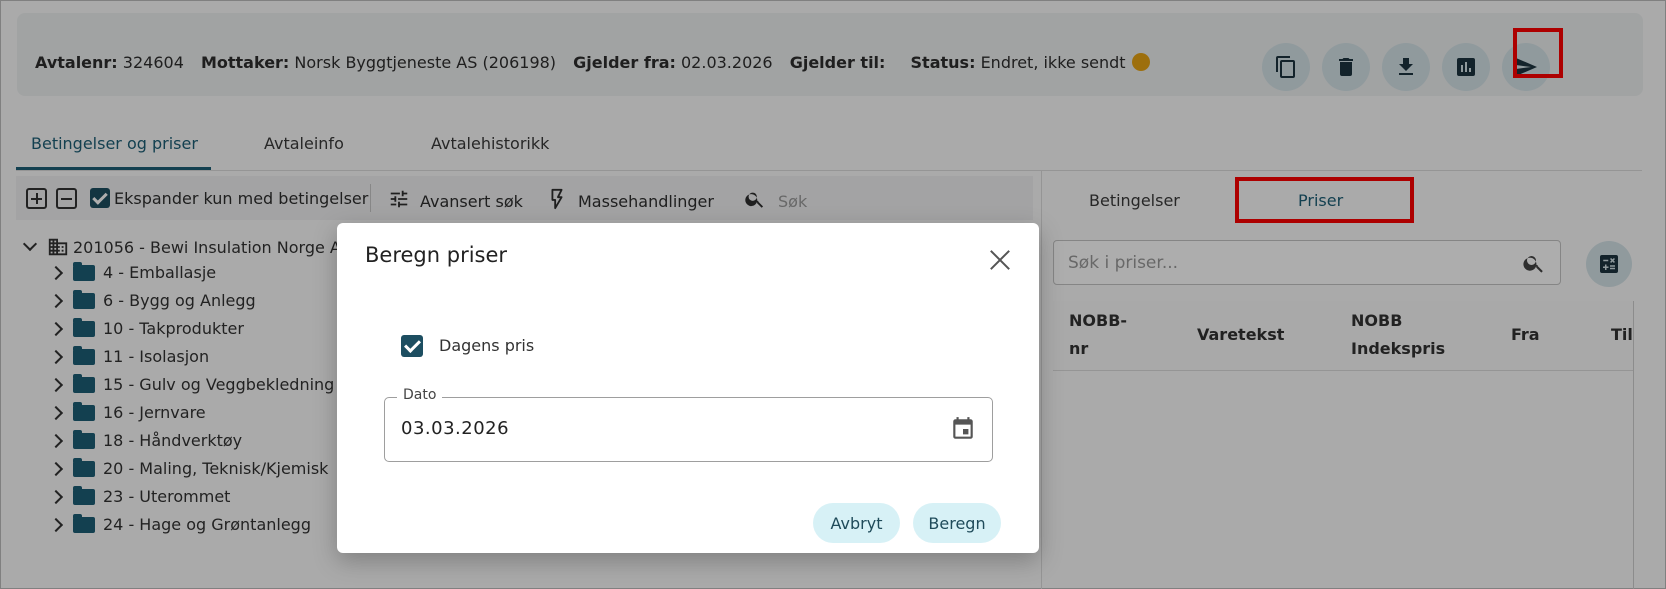 The height and width of the screenshot is (589, 1666). I want to click on date-field-value: 03.03.2026, so click(455, 428).